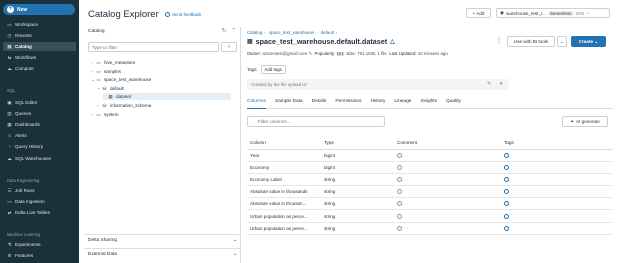  I want to click on sidebar-item-sql-warehouses: ☁ SQL Warehouses, so click(39, 158).